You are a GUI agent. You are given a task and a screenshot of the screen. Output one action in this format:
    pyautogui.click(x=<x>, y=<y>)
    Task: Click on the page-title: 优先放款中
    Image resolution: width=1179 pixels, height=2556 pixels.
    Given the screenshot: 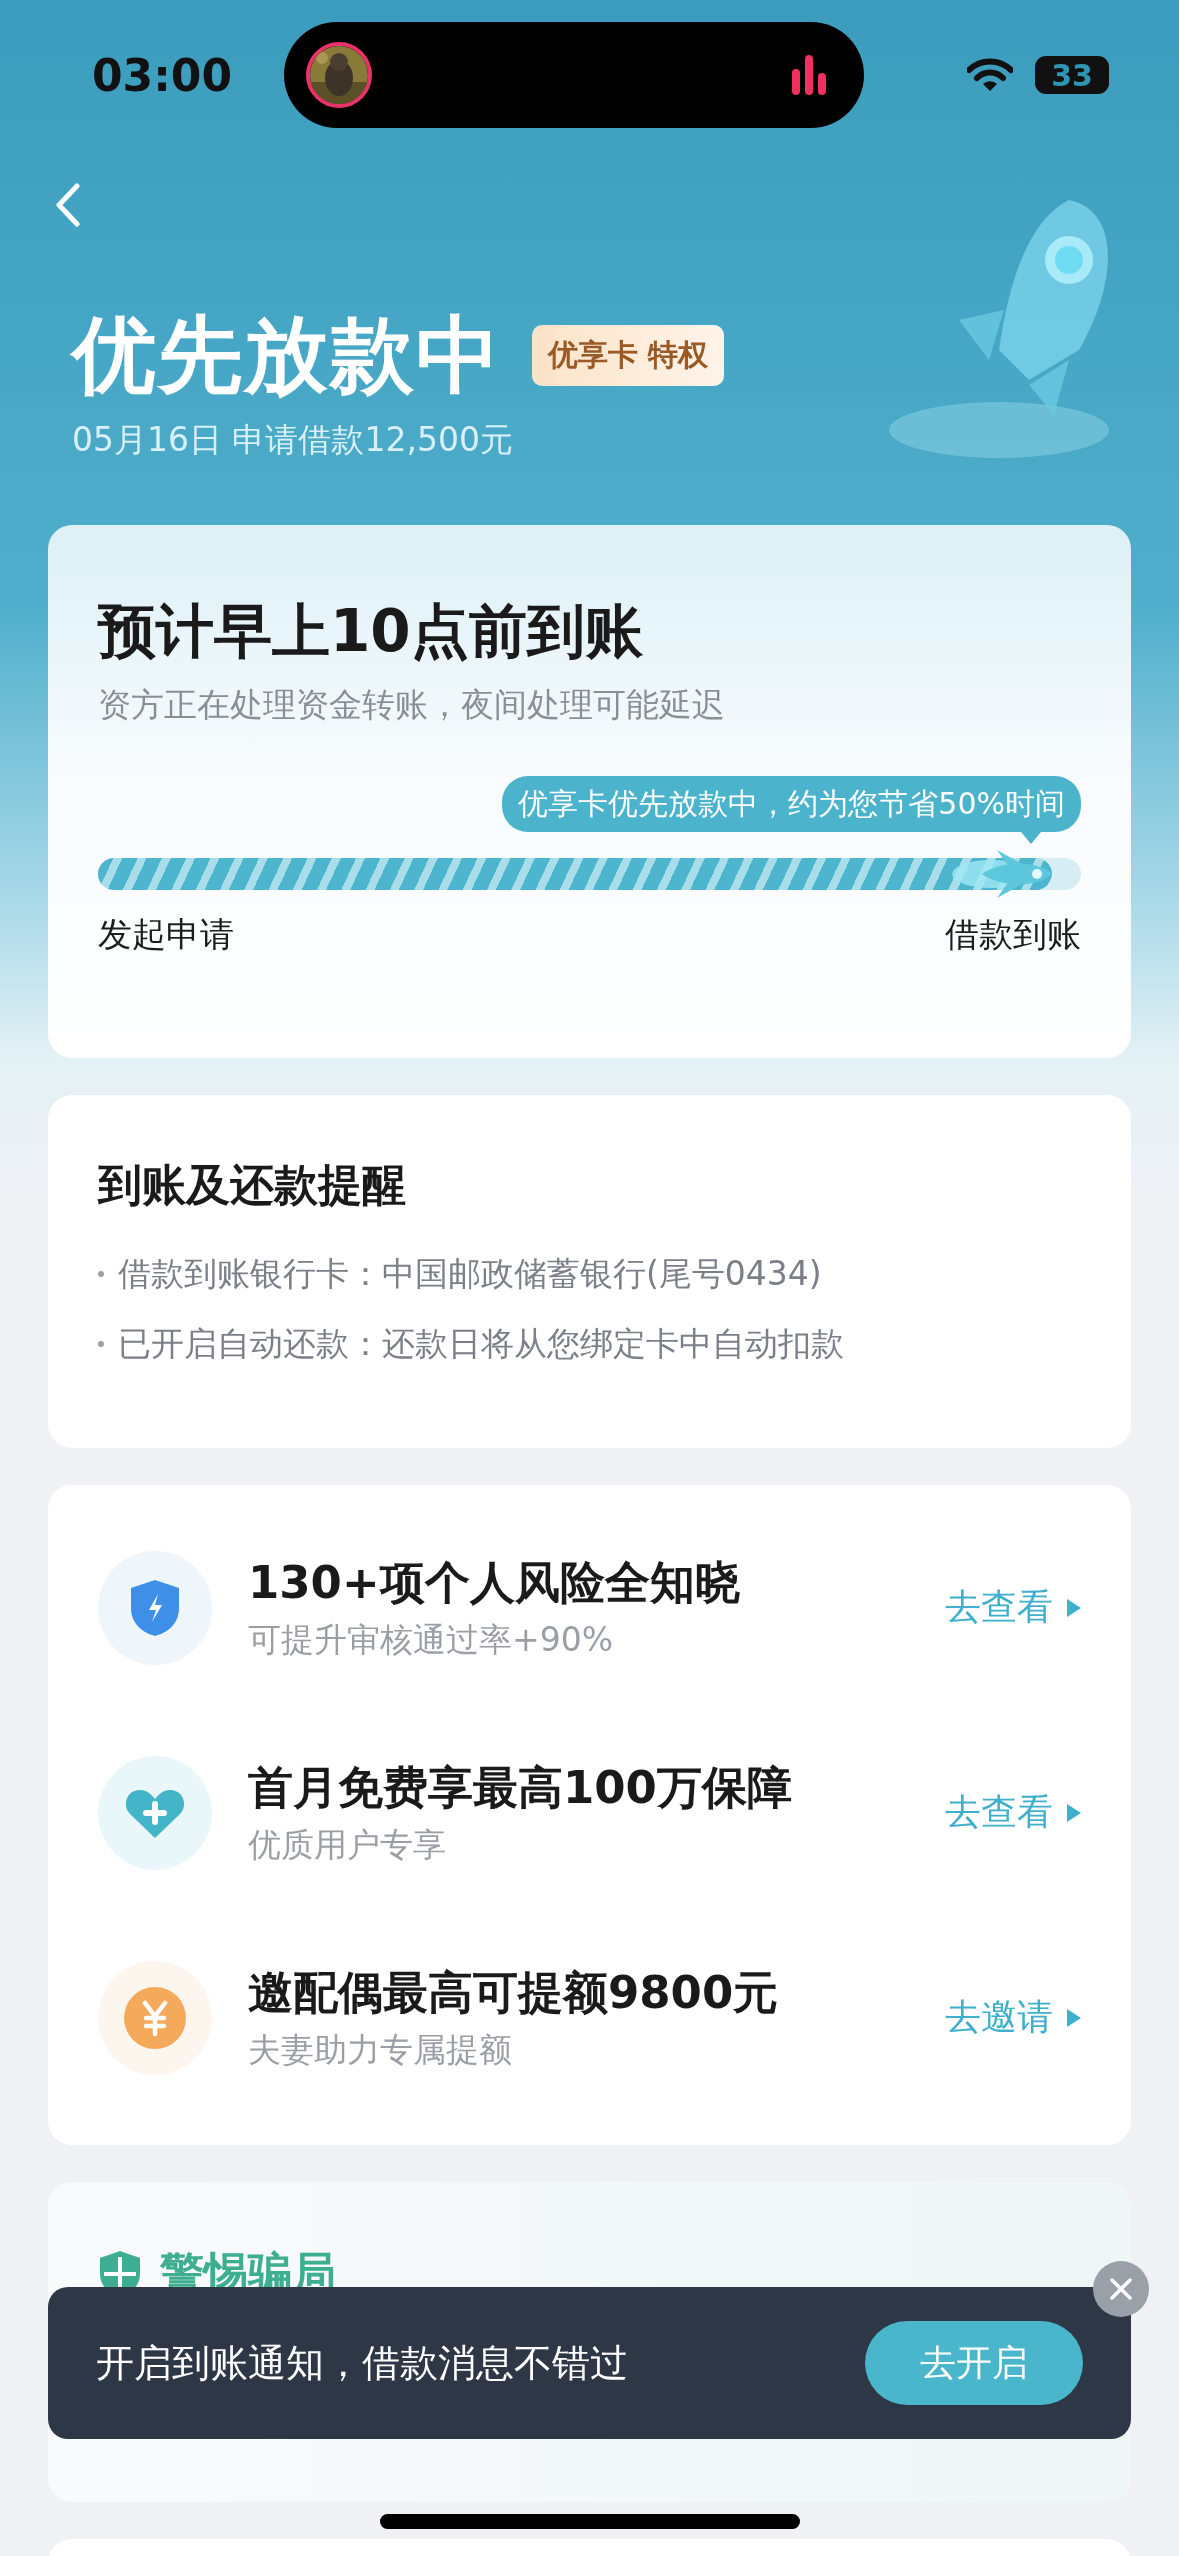 What is the action you would take?
    pyautogui.click(x=287, y=355)
    